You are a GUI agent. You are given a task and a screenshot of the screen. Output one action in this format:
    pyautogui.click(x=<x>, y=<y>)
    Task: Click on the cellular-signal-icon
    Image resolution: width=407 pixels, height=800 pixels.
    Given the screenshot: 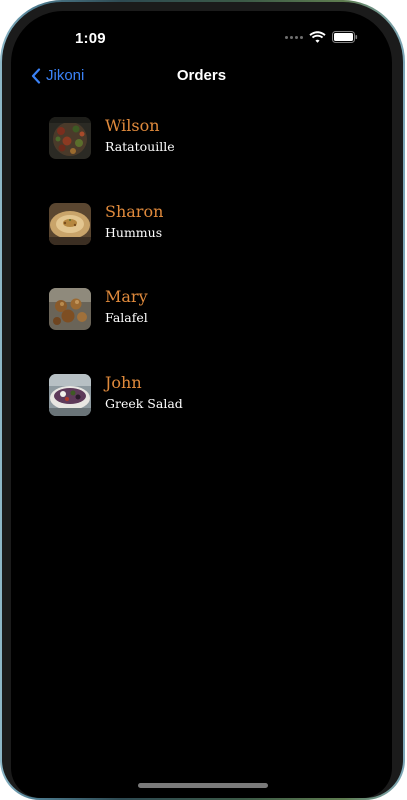 What is the action you would take?
    pyautogui.click(x=294, y=37)
    